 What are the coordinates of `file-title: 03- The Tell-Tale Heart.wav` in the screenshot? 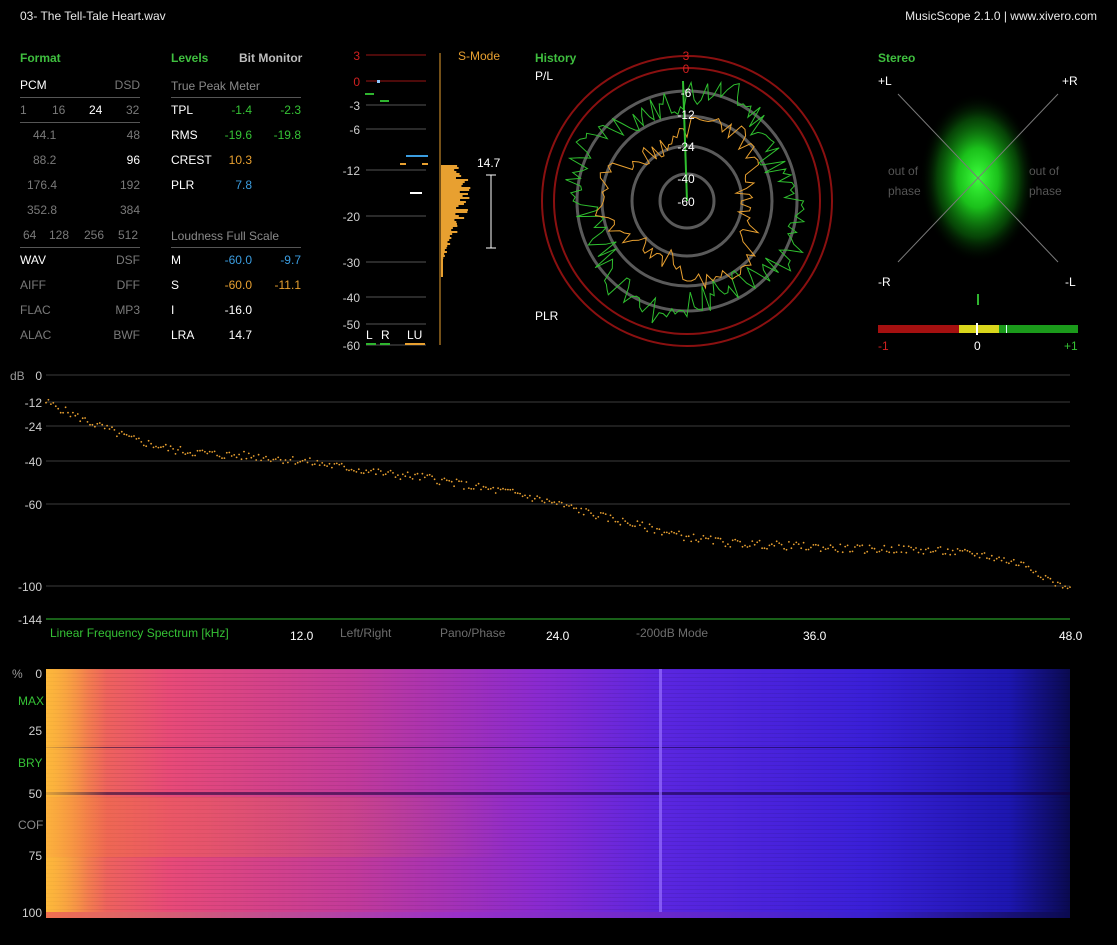 It's located at (93, 16).